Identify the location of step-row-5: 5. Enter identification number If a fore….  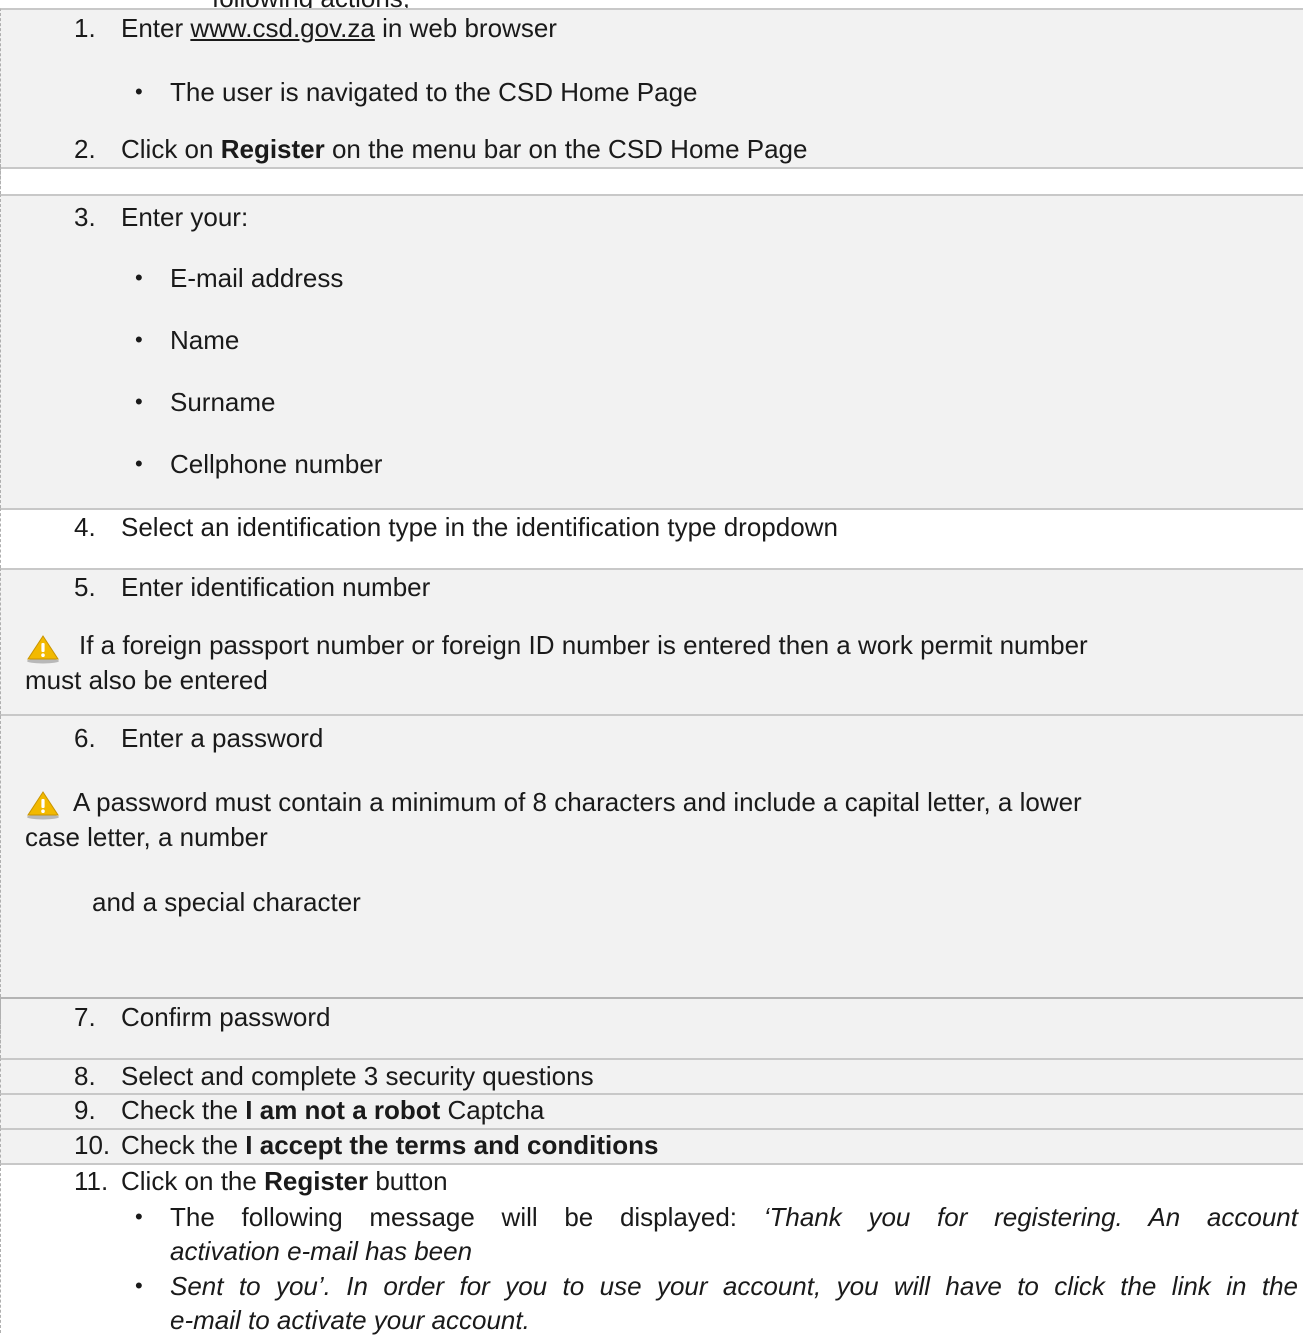
(651, 641).